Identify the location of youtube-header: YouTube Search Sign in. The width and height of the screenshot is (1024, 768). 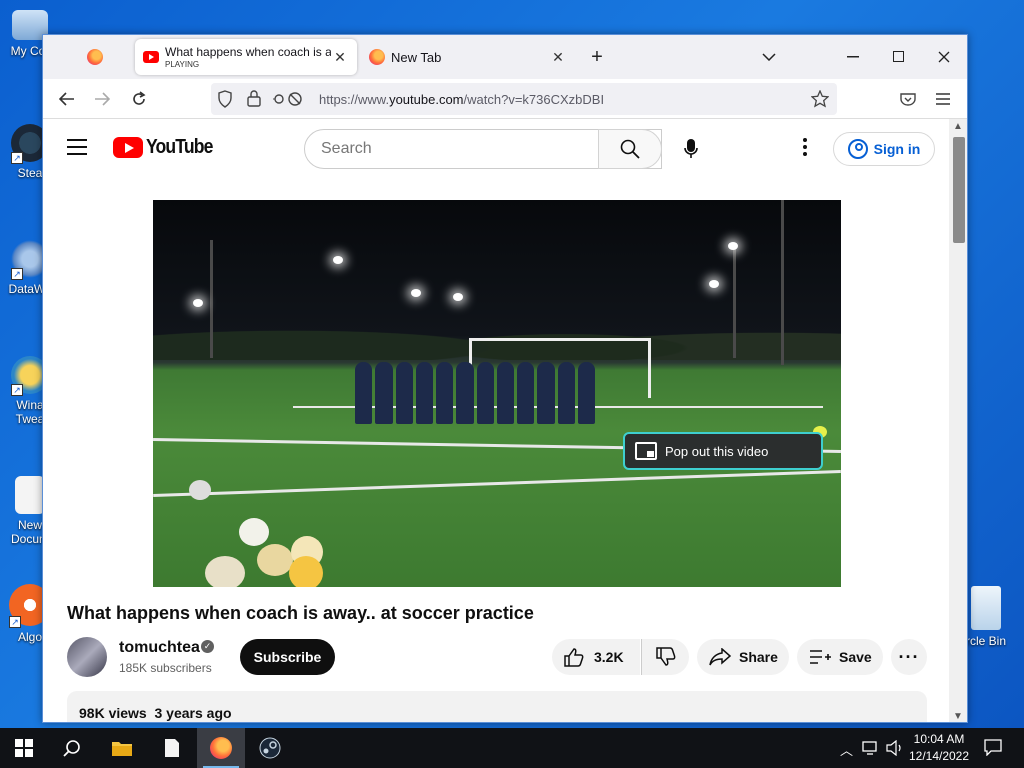
(496, 147).